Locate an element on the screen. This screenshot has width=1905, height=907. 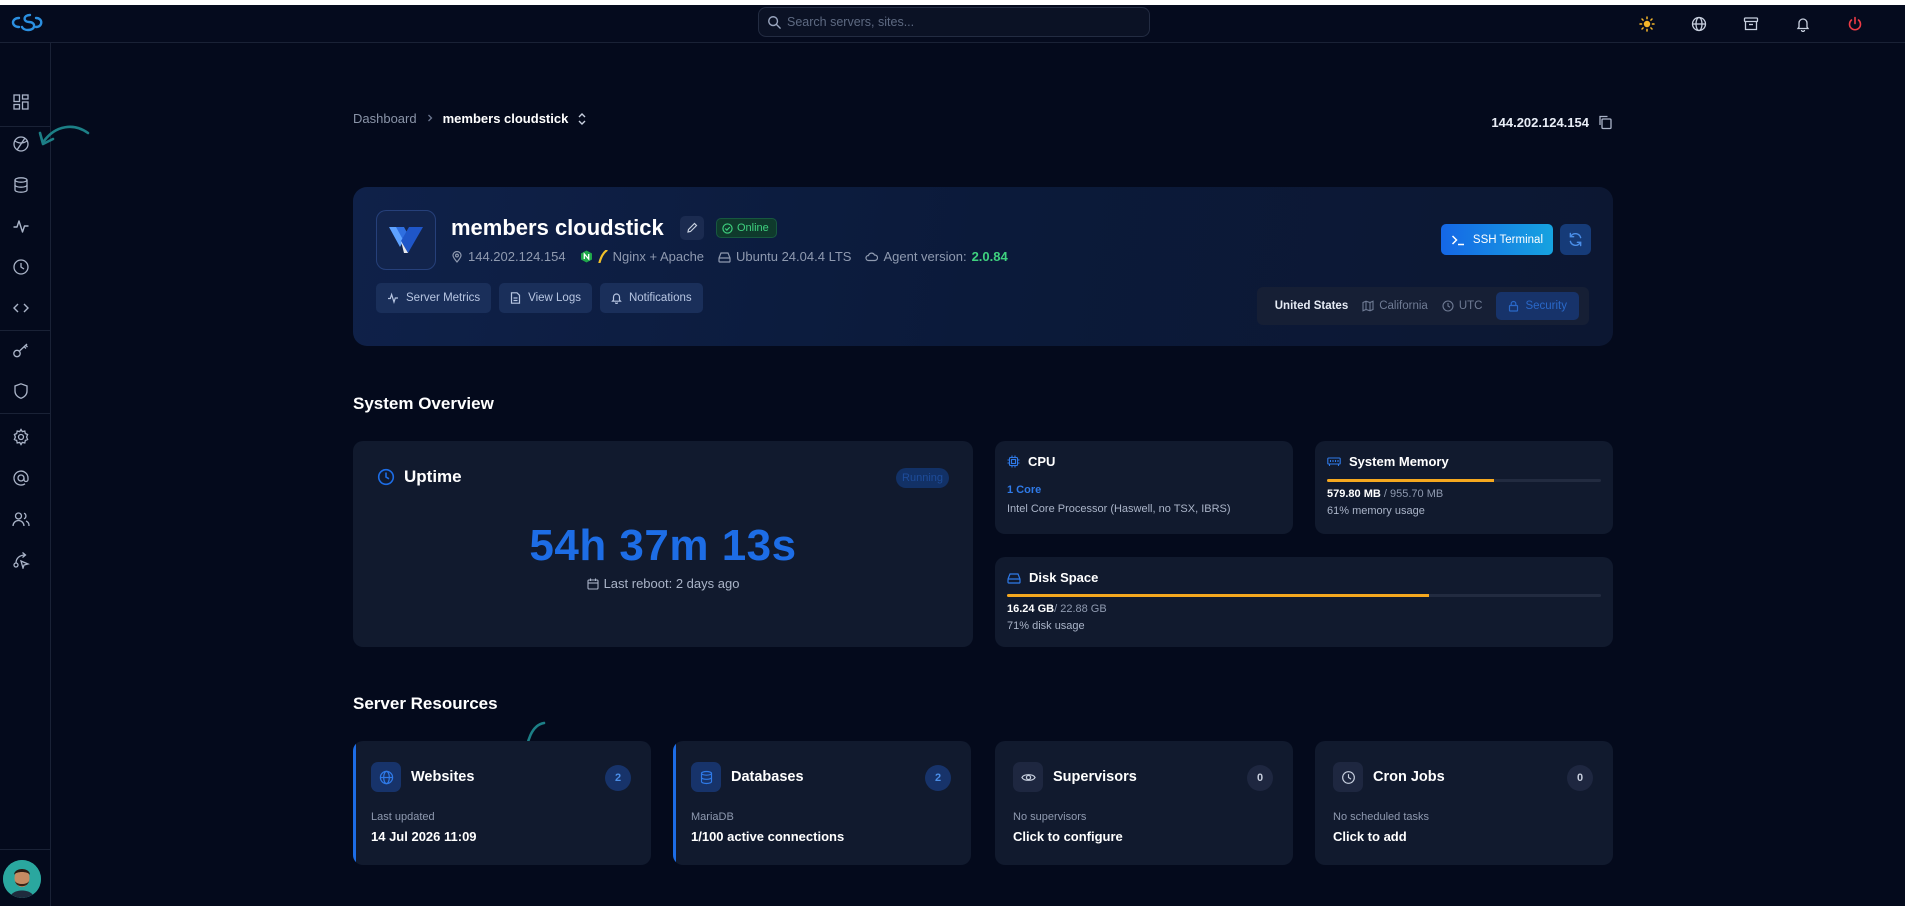
status-badge: Online is located at coordinates (746, 228).